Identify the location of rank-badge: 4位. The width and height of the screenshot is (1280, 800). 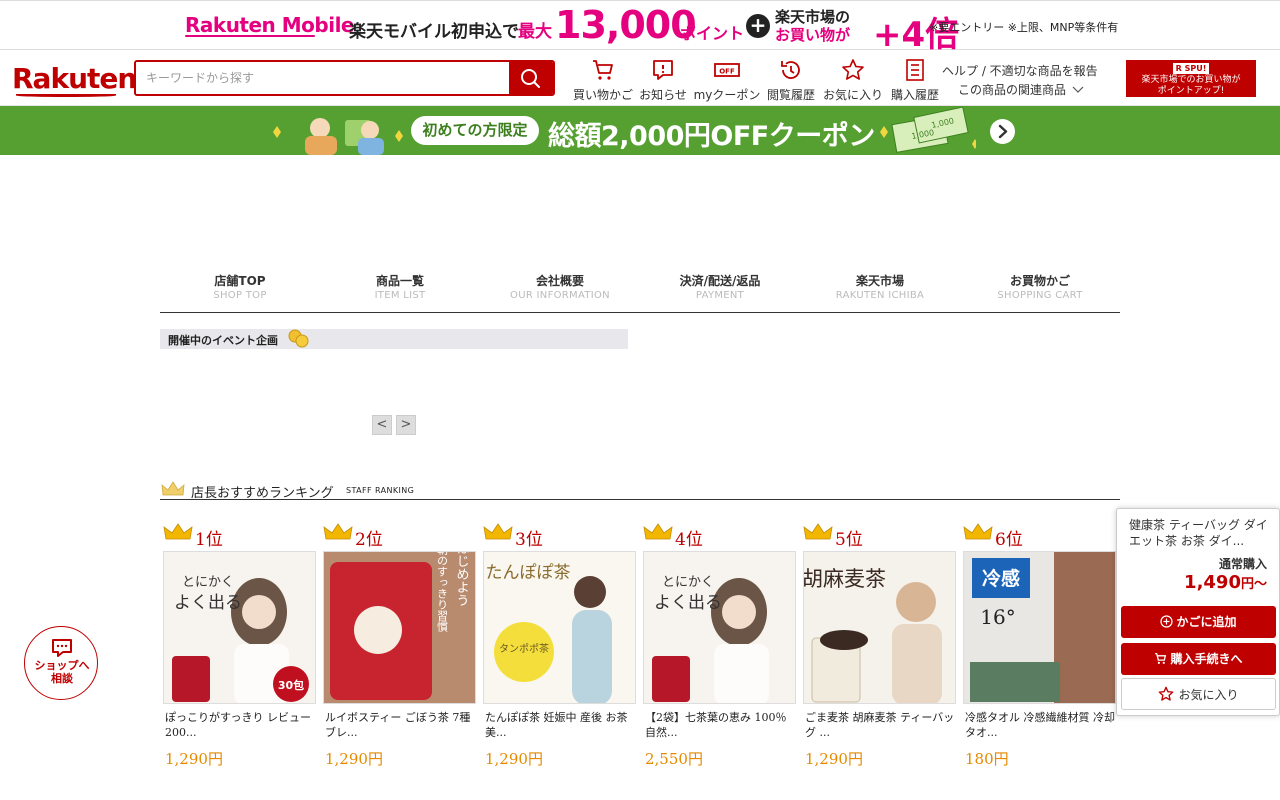
(673, 536).